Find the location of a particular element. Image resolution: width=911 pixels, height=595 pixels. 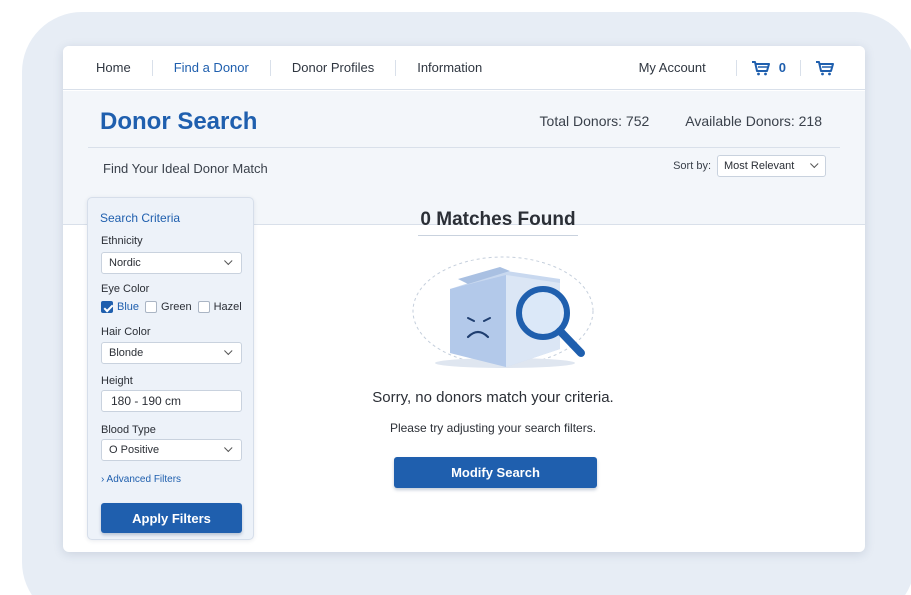

blood-type-select: O Positive is located at coordinates (171, 450).